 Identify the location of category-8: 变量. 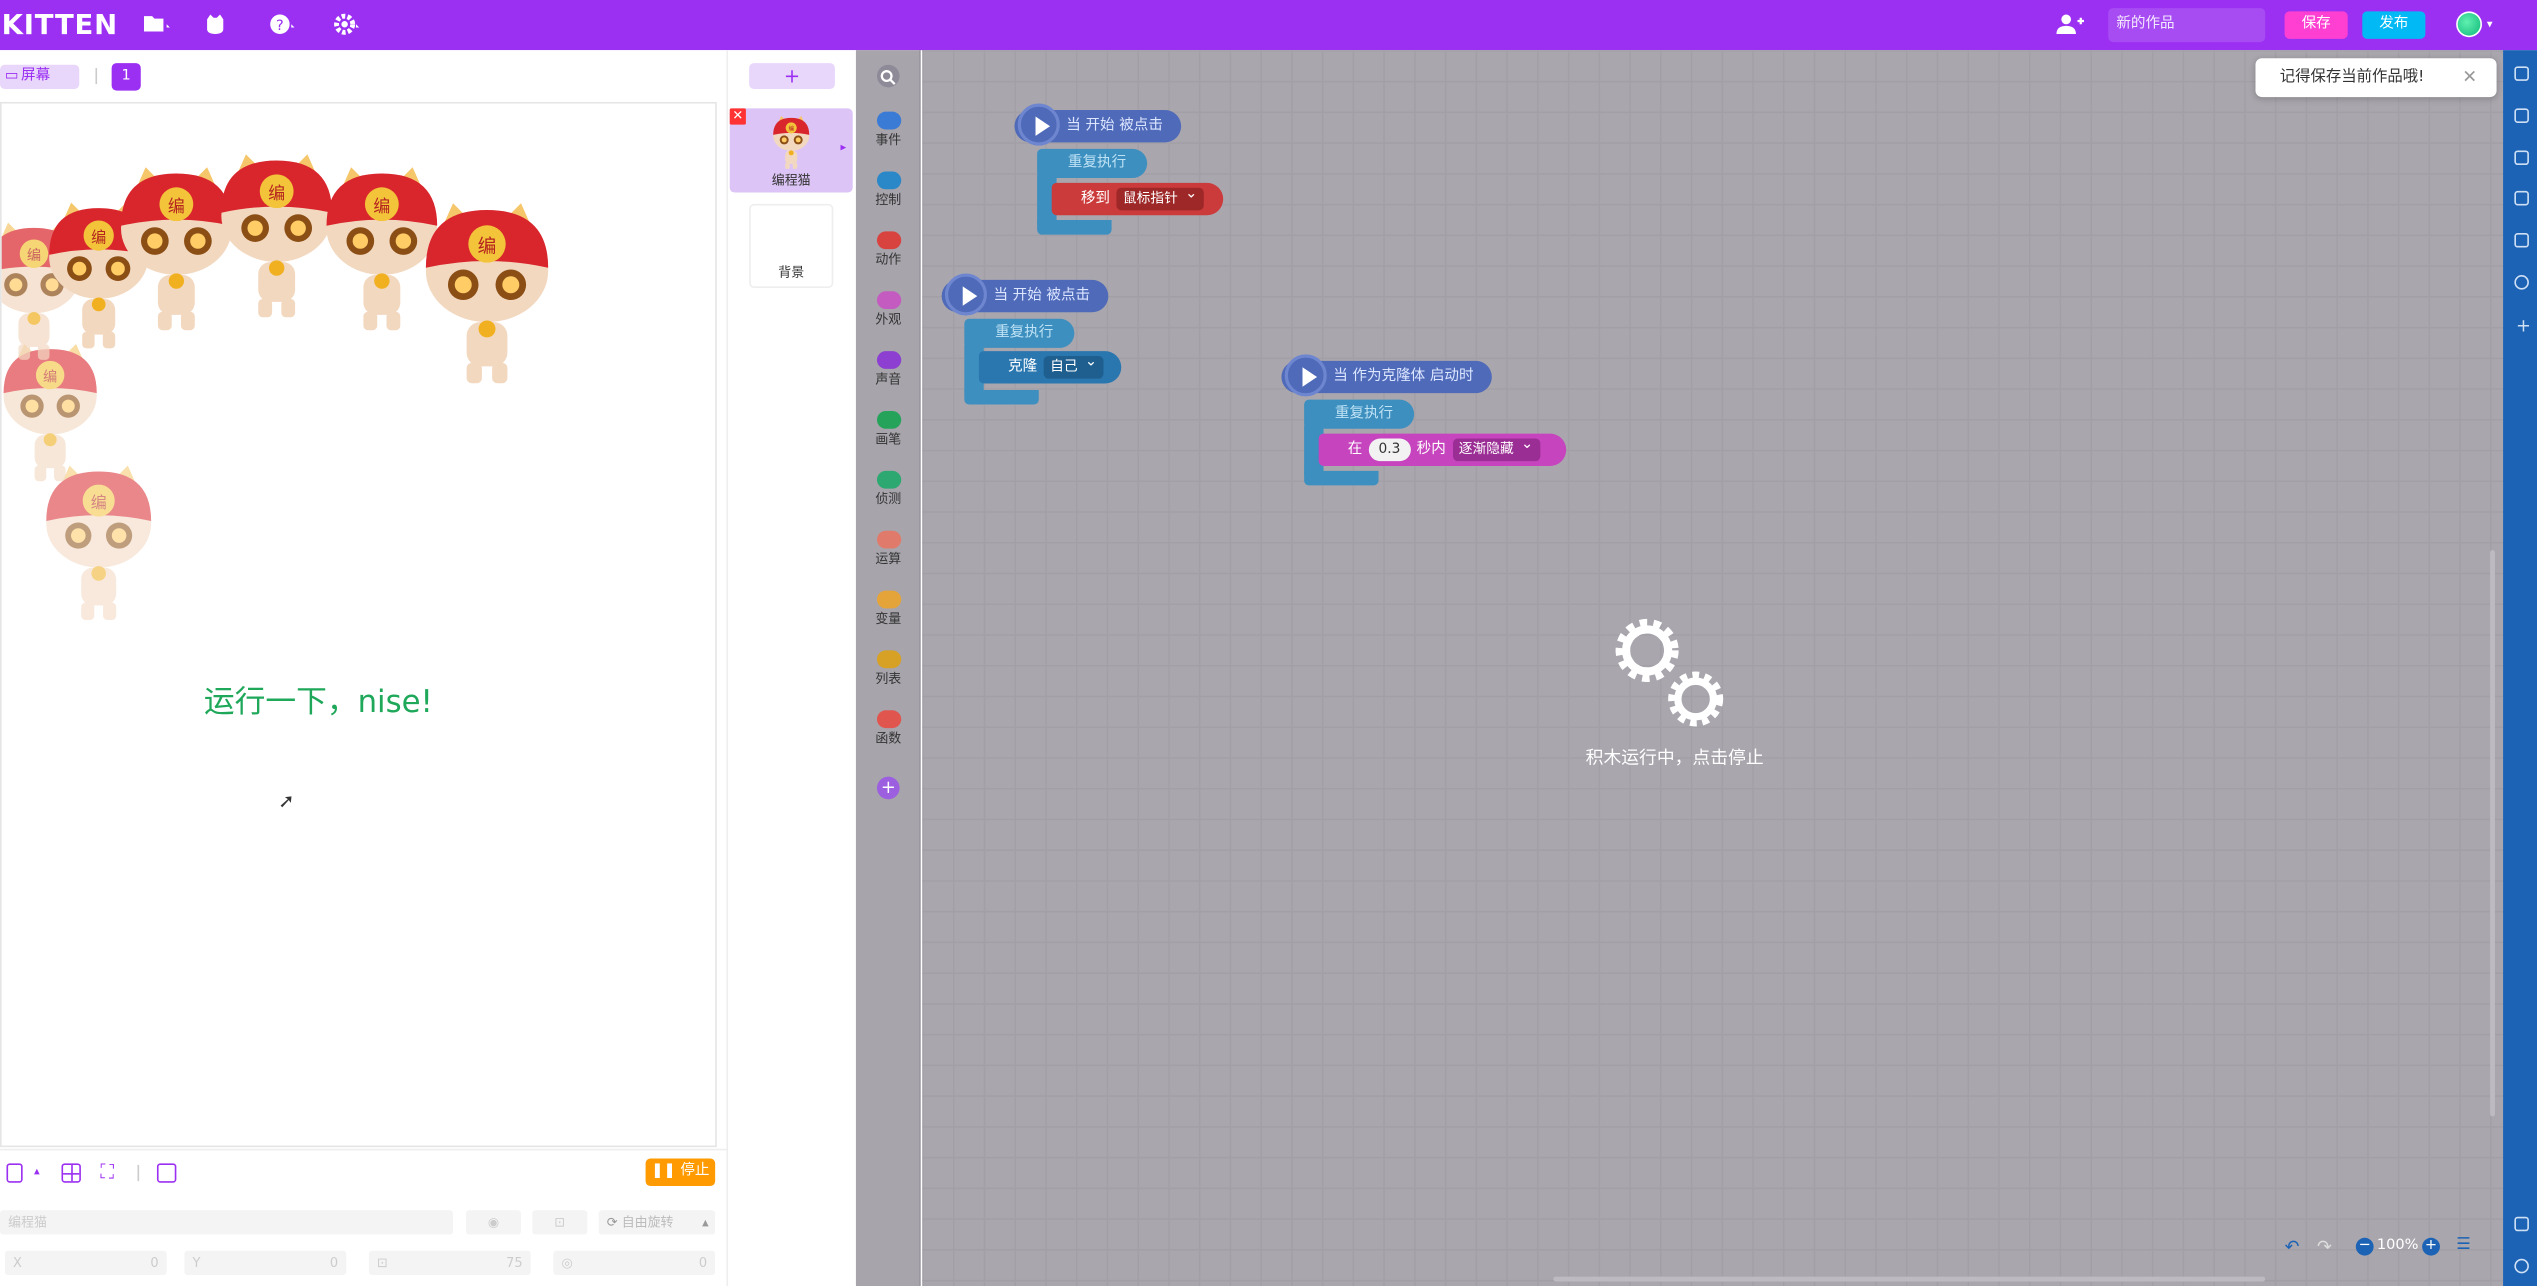
(888, 609).